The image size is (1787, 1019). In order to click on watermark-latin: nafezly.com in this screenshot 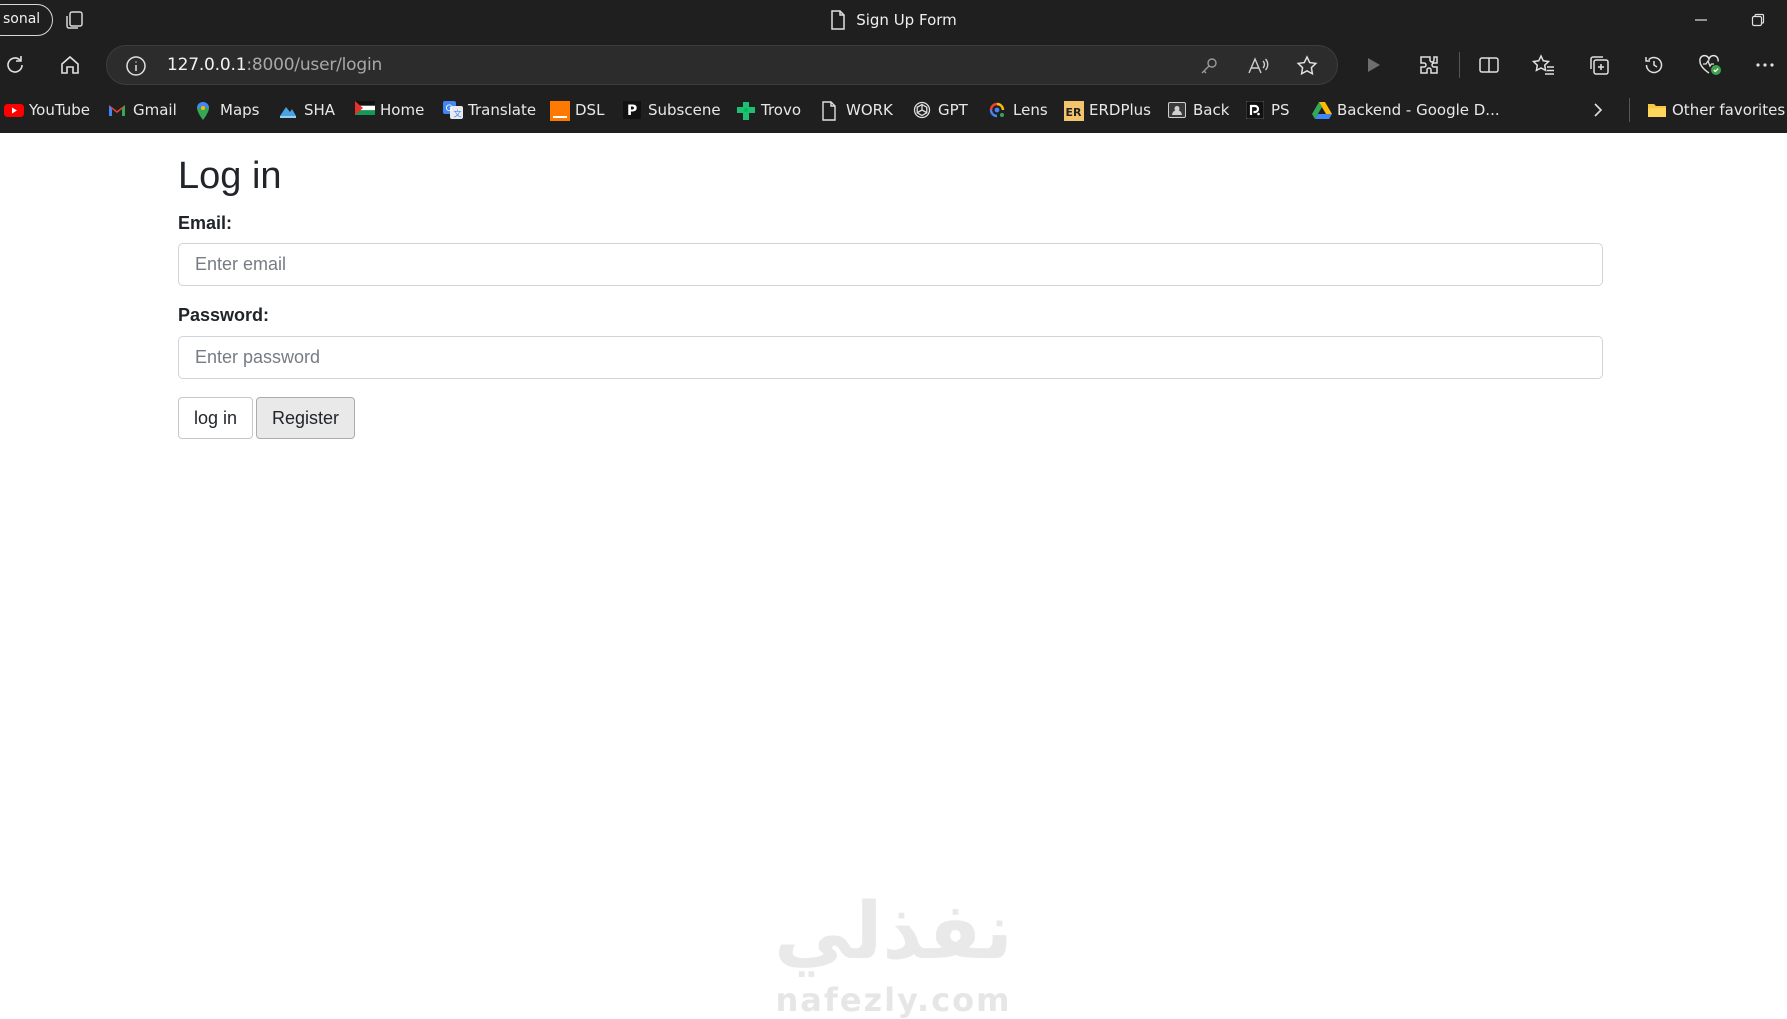, I will do `click(893, 1000)`.